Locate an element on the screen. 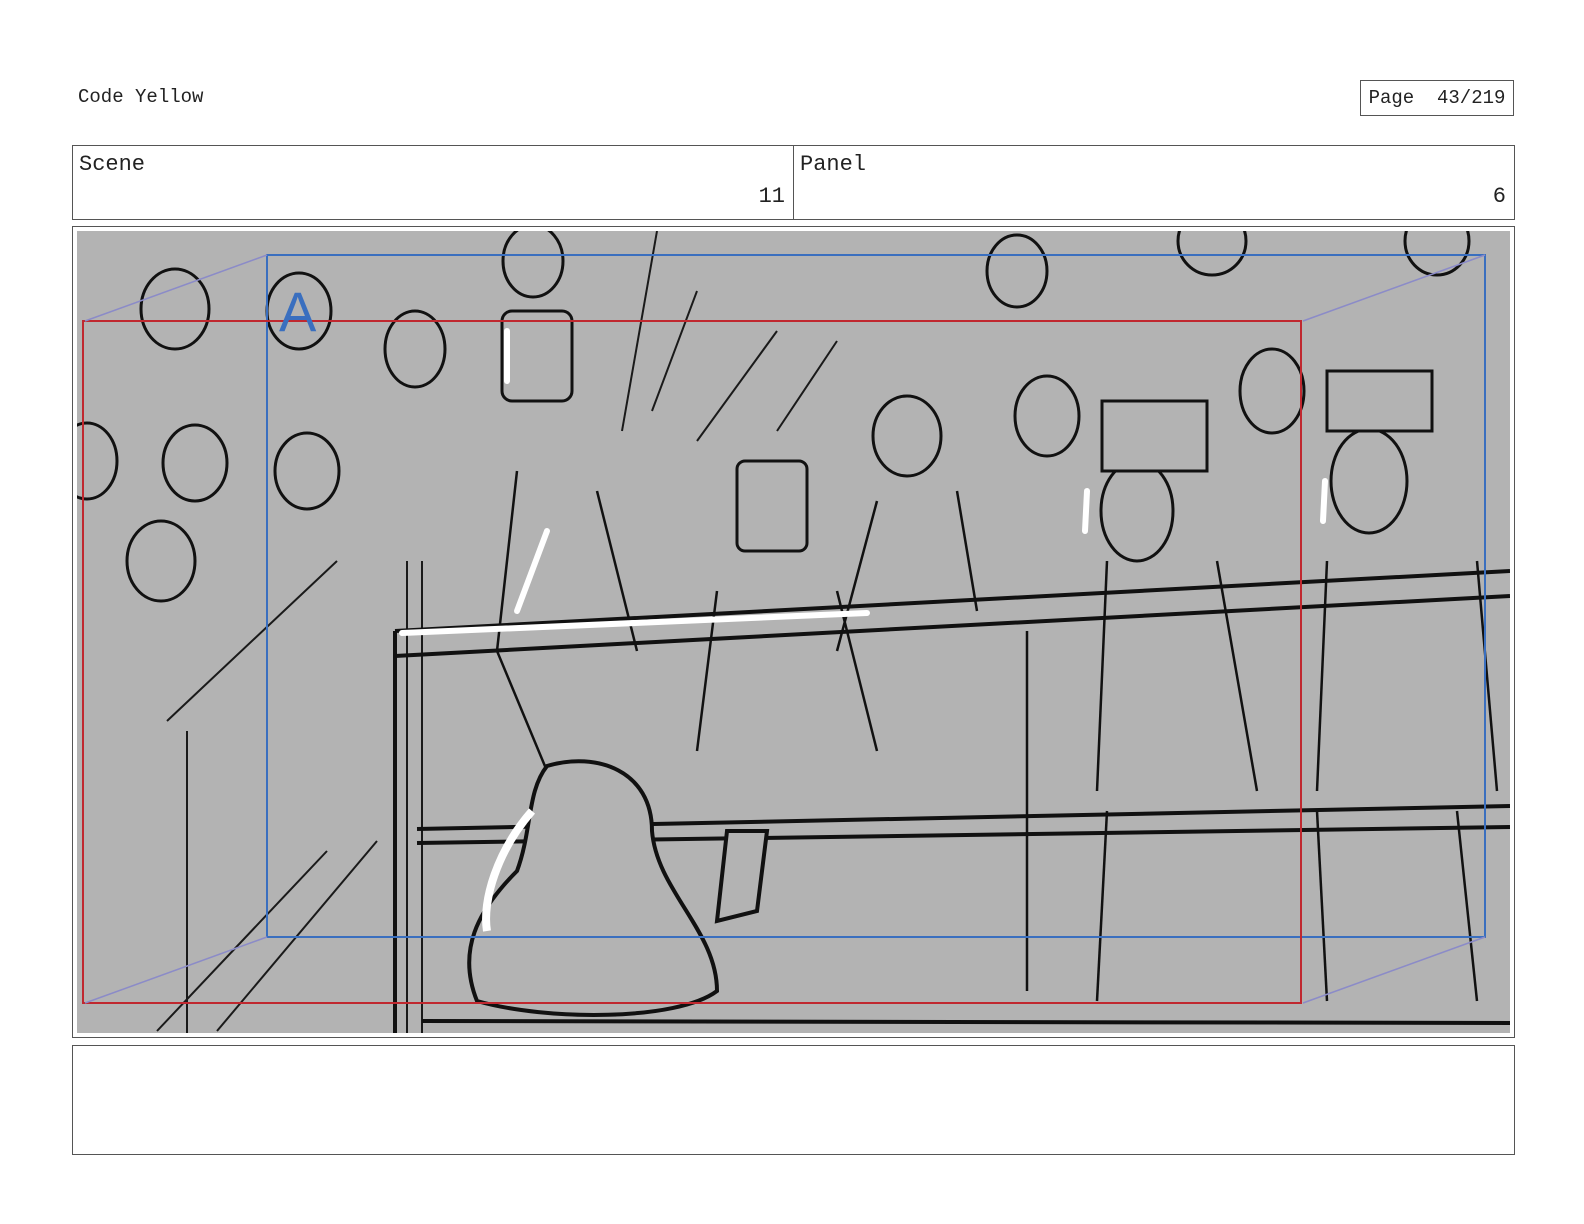 The width and height of the screenshot is (1584, 1224). panel-label: Panel is located at coordinates (833, 164).